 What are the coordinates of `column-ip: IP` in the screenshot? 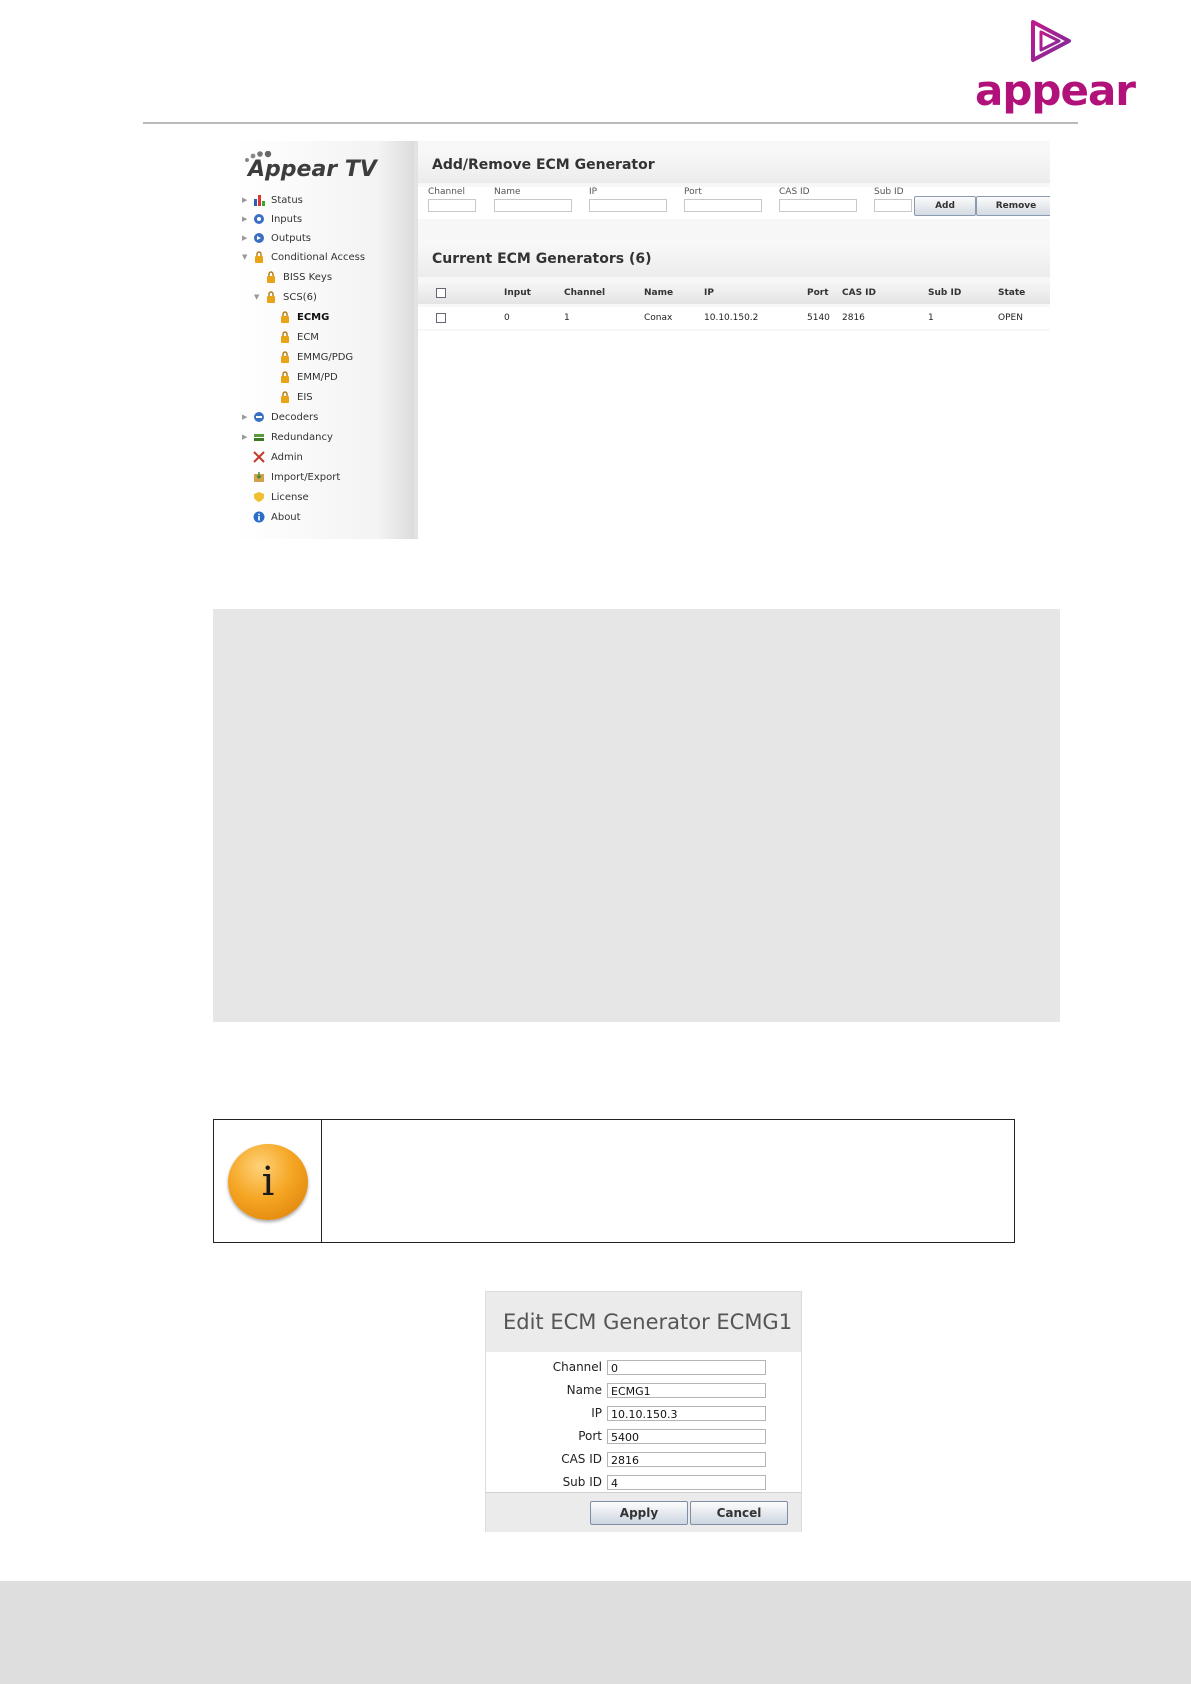 It's located at (709, 293).